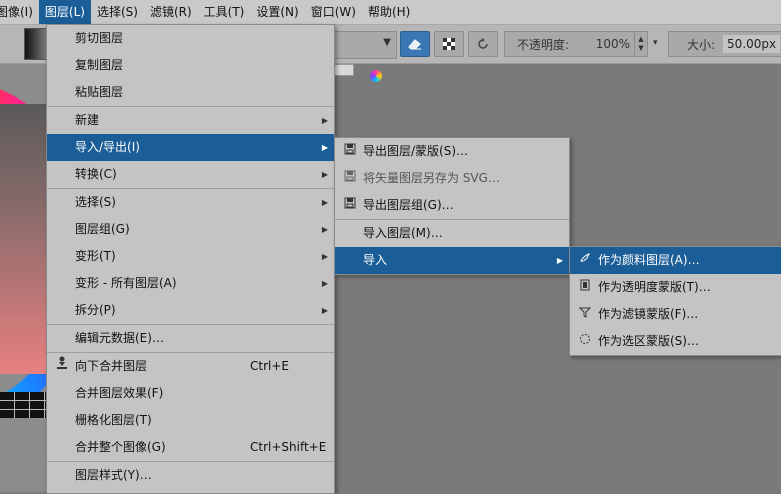 Image resolution: width=781 pixels, height=494 pixels. I want to click on menu-settings: 设置(N), so click(277, 12).